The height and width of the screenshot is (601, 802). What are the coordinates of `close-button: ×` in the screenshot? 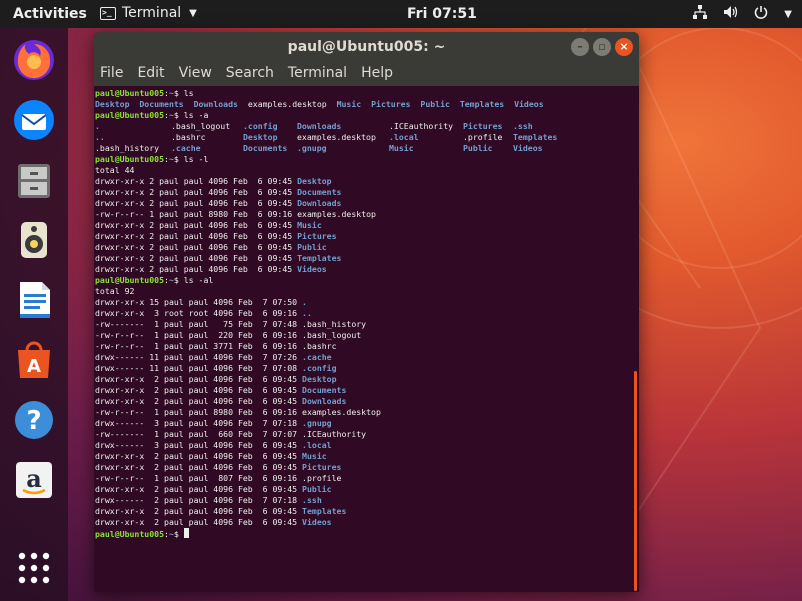 It's located at (624, 47).